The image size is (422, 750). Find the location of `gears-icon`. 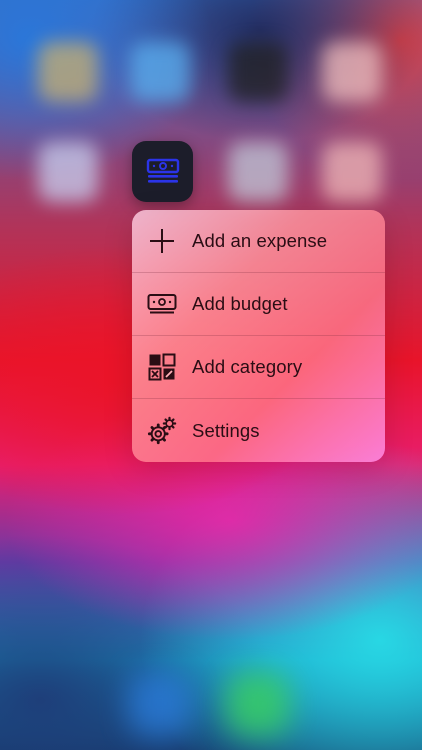

gears-icon is located at coordinates (162, 431).